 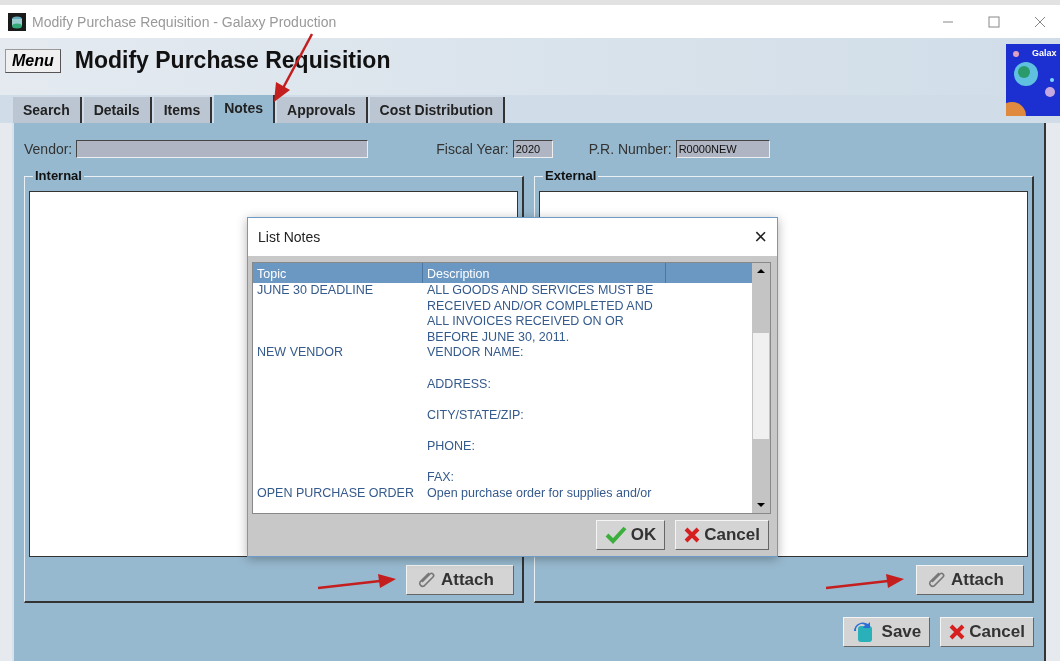 I want to click on topic-cell-text: NEW VENDOR, so click(x=300, y=353).